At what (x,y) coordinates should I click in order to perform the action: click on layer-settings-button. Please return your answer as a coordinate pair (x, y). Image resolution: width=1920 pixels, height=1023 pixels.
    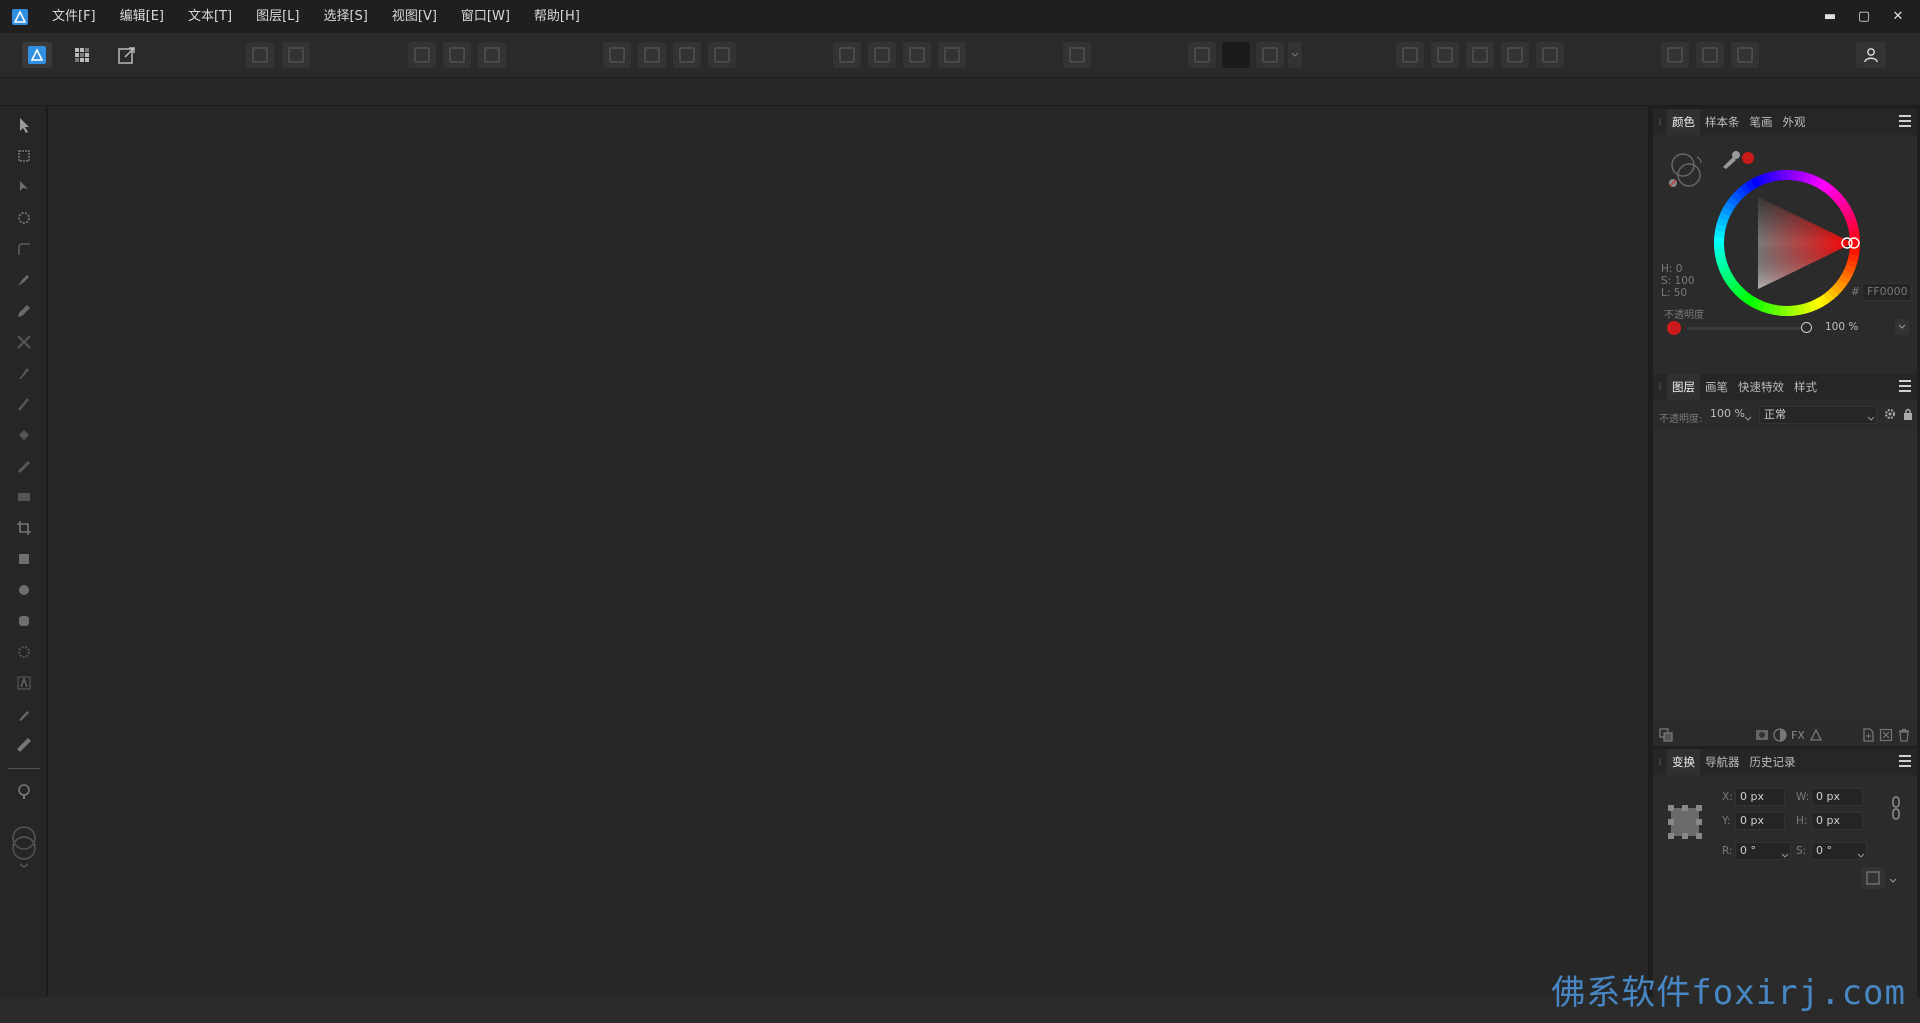
    Looking at the image, I should click on (1890, 414).